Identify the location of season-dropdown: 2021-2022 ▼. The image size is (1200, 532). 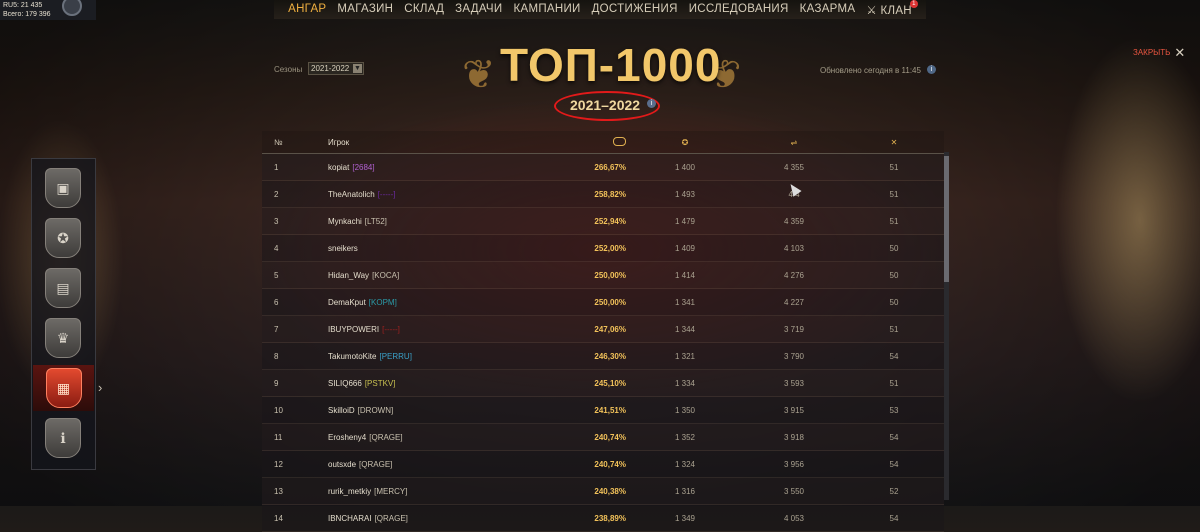
(336, 68).